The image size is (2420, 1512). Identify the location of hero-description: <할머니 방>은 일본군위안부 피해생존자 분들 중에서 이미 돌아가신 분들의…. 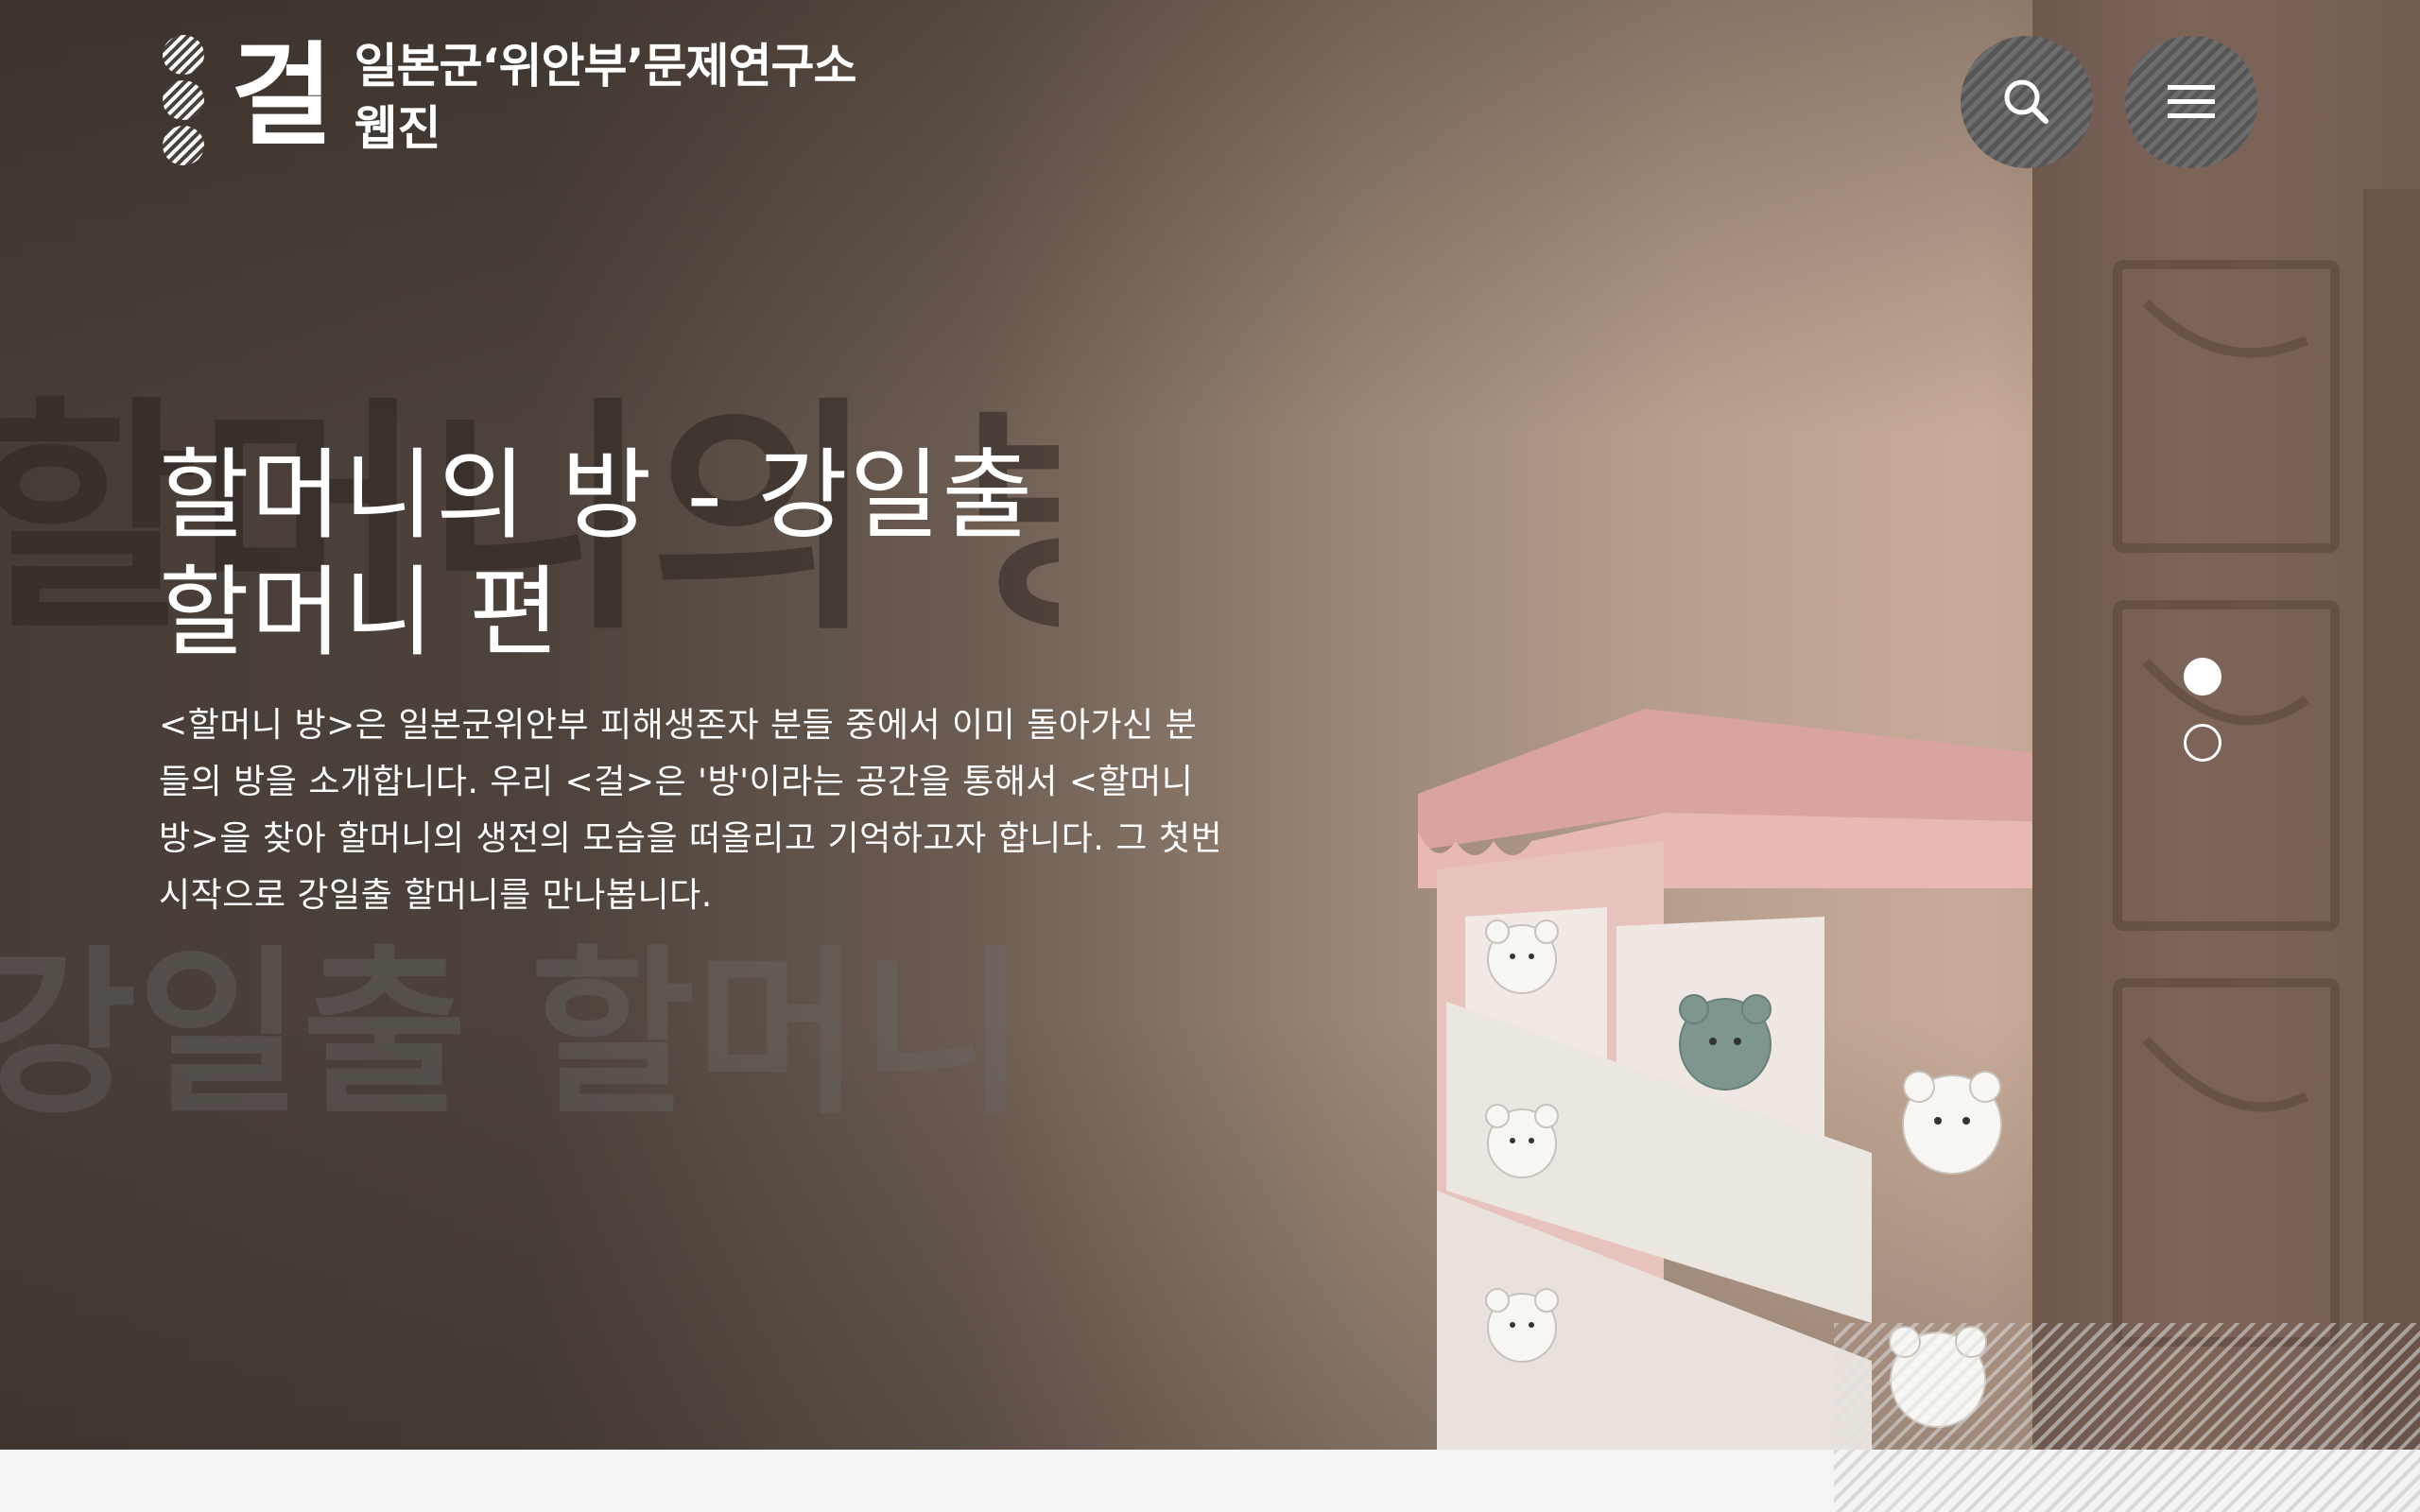
(691, 810).